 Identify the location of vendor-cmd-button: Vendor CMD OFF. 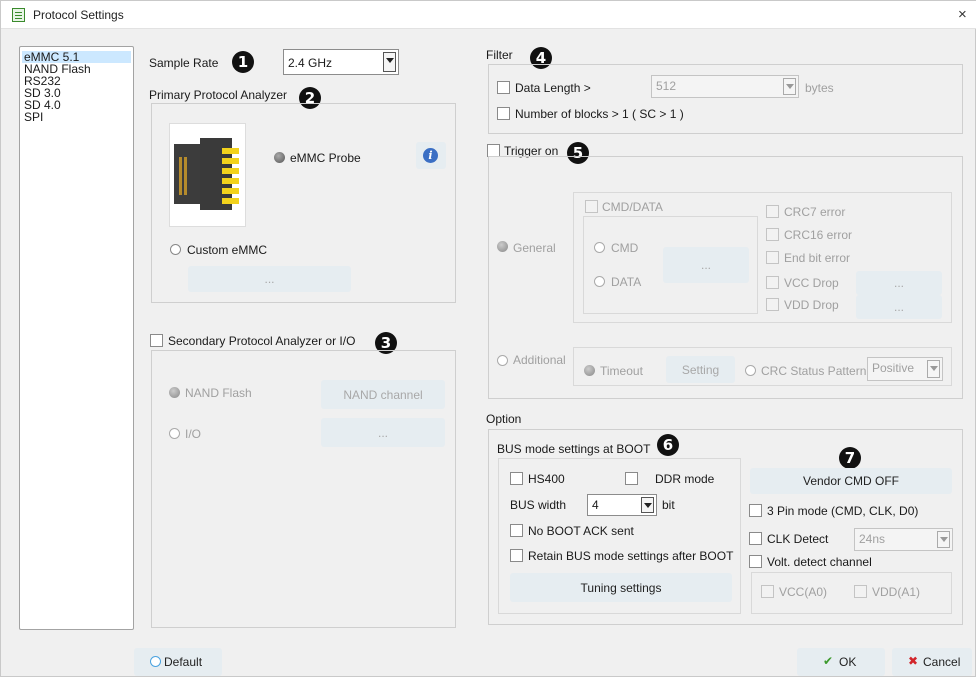
(851, 481).